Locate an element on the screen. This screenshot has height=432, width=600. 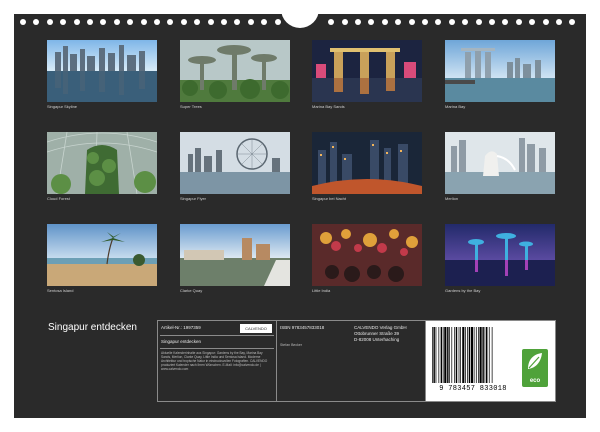
photo-city-night is located at coordinates (367, 163).